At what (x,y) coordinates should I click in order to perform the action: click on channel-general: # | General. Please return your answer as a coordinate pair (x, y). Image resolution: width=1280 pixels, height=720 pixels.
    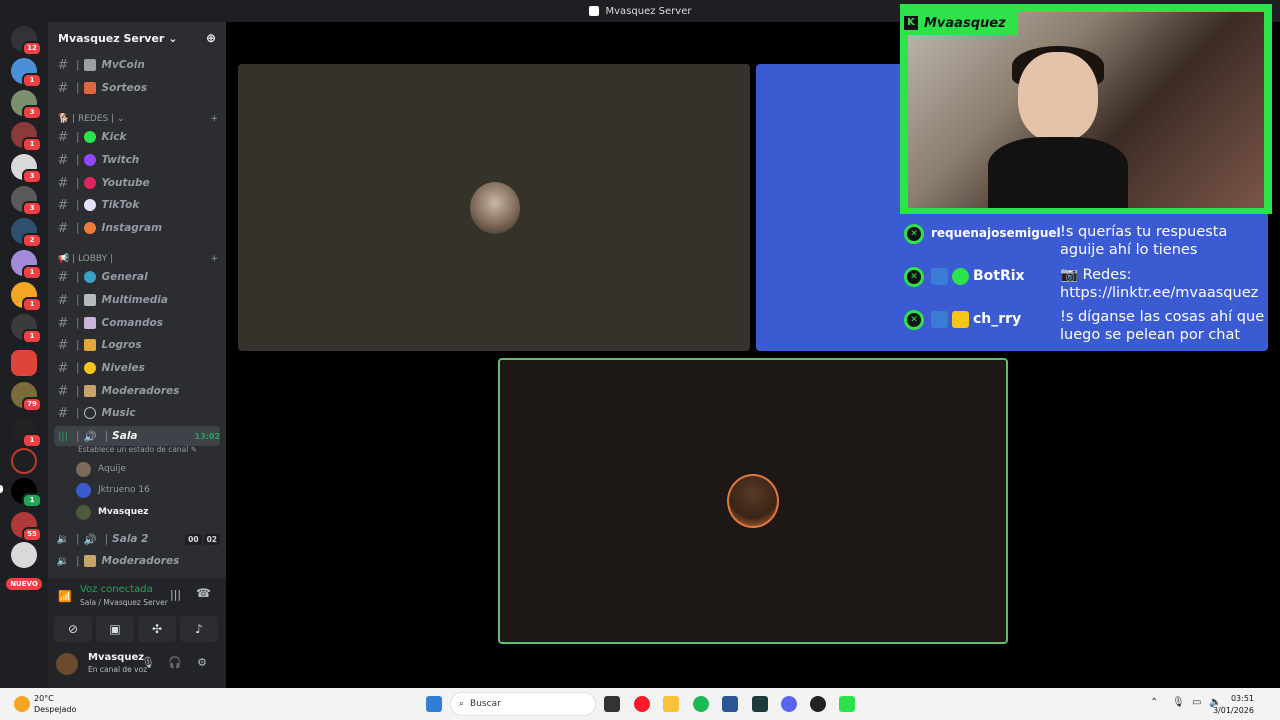
    Looking at the image, I should click on (137, 277).